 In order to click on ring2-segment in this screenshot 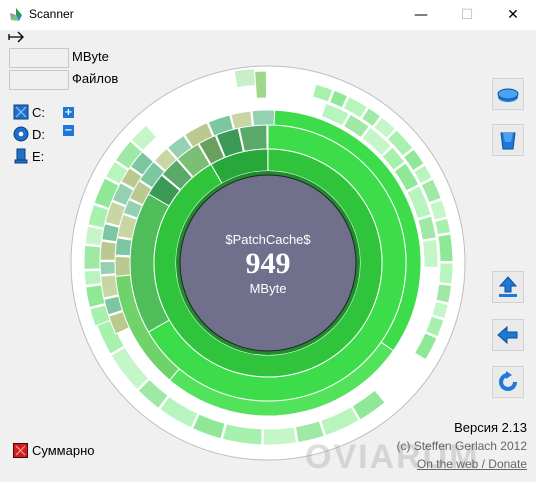, I will do `click(253, 138)`.